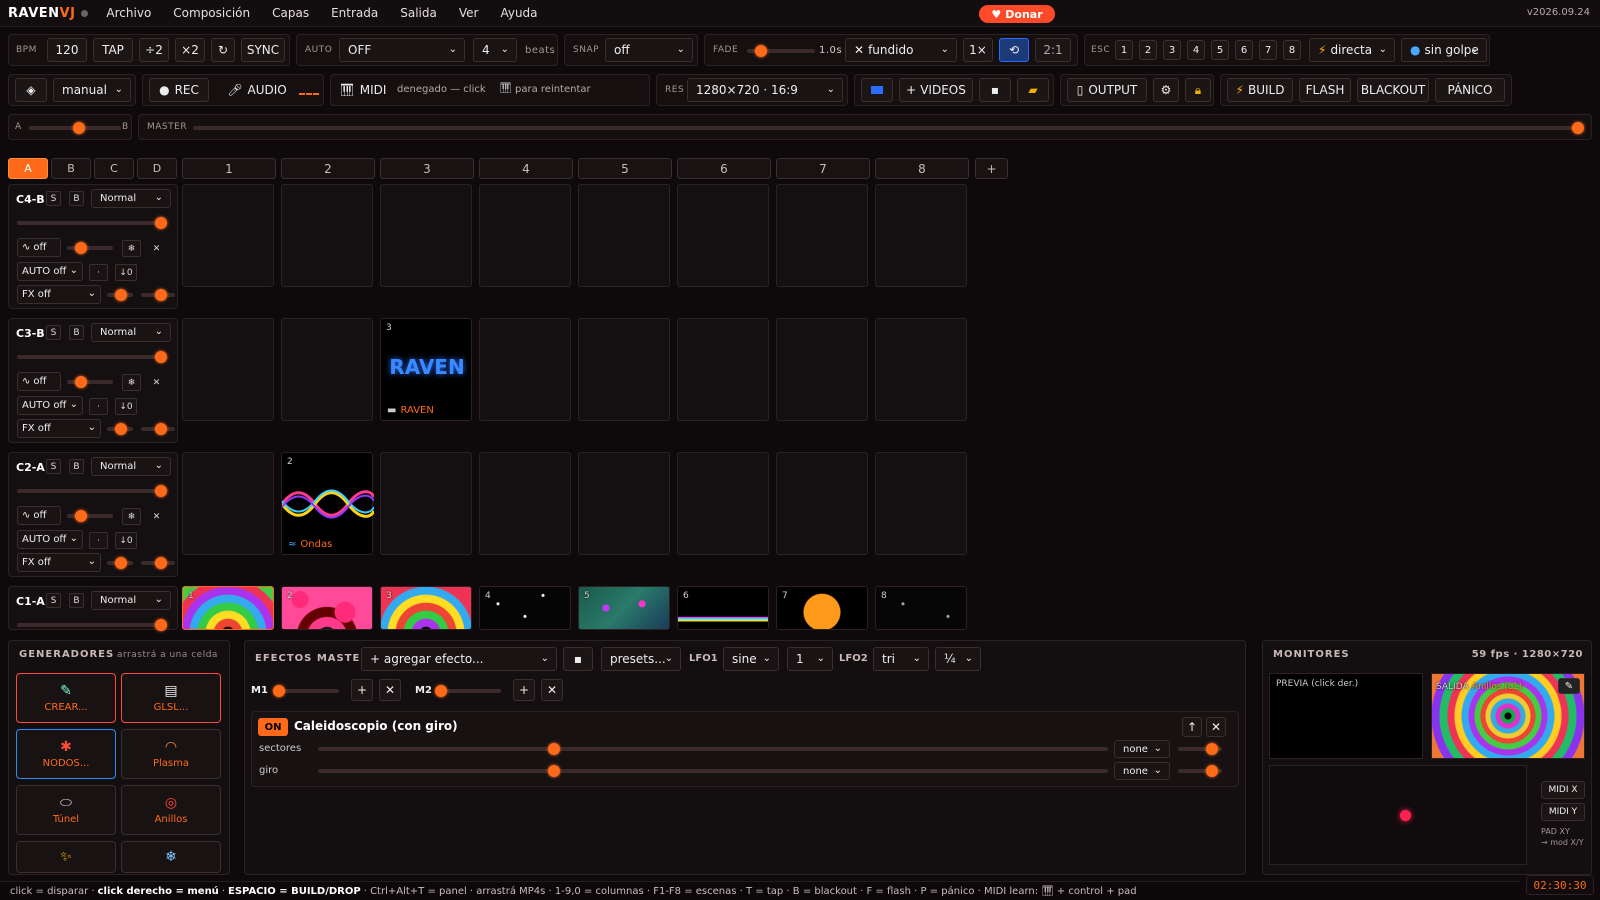 This screenshot has height=900, width=1600. Describe the element at coordinates (823, 168) in the screenshot. I see `column-7-header: 7` at that location.